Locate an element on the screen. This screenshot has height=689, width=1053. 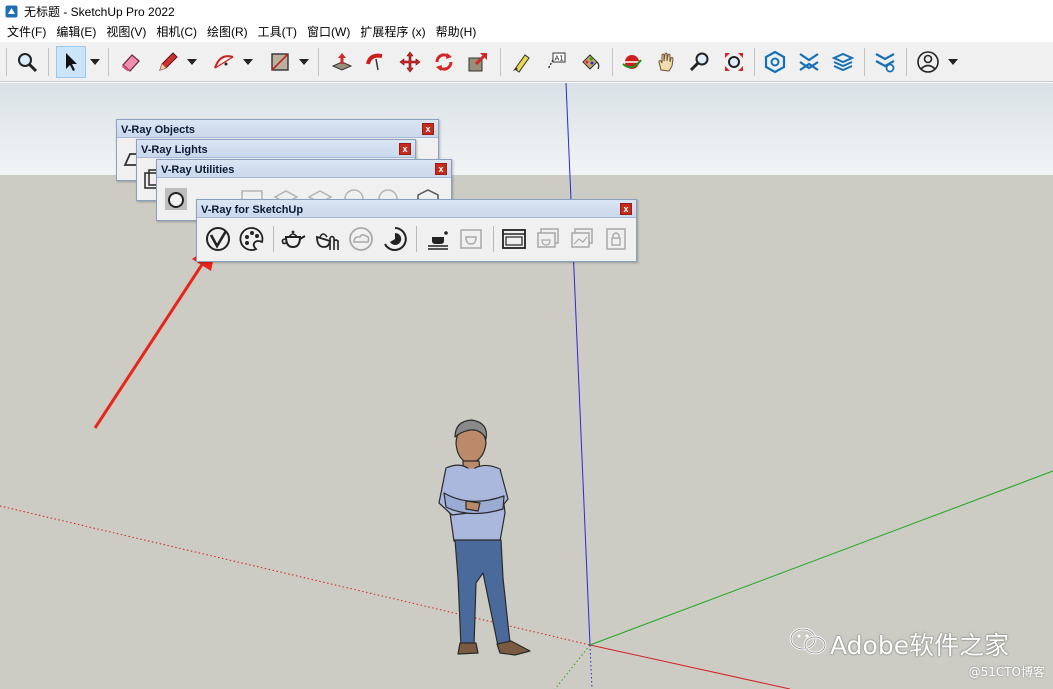
text-icon: A1 is located at coordinates (556, 62).